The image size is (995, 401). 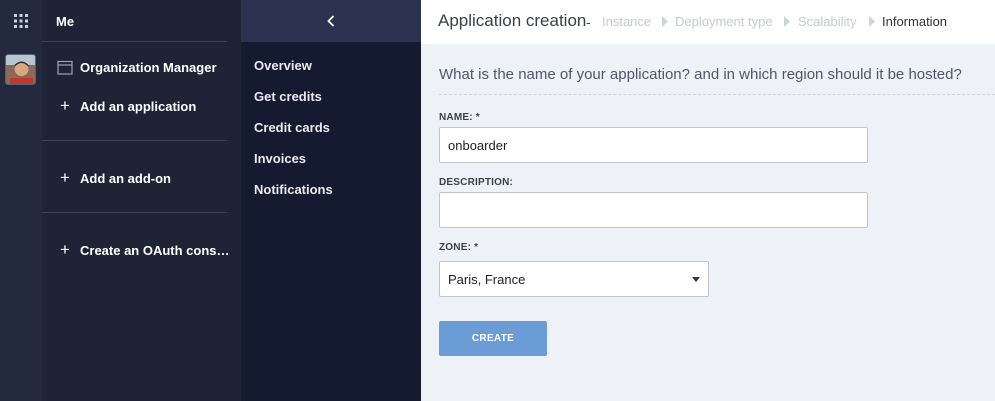 I want to click on organization-manager-link: Organization Manager, so click(x=136, y=67).